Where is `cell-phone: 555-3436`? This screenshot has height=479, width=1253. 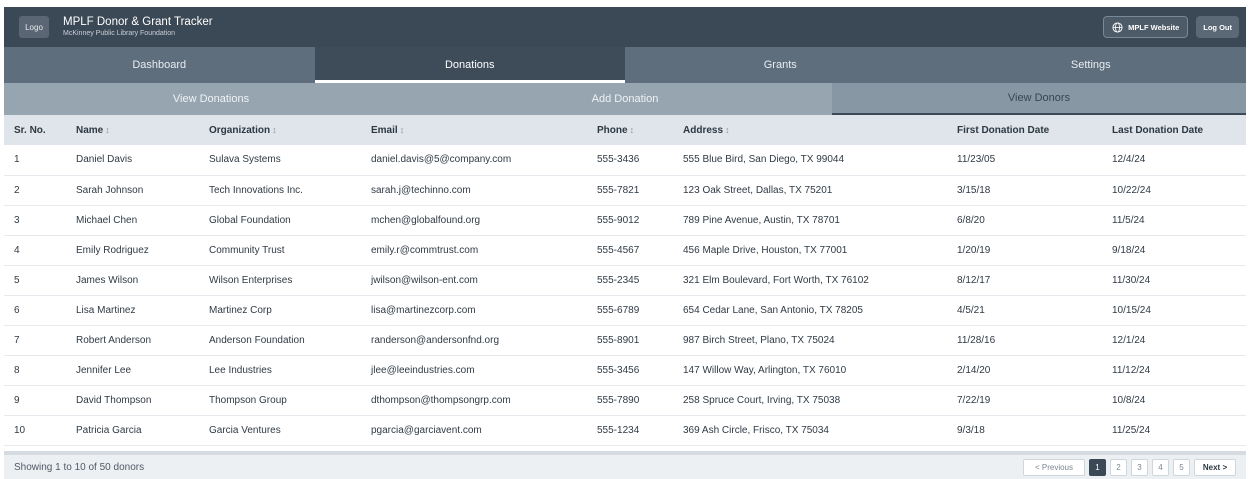 cell-phone: 555-3436 is located at coordinates (618, 160).